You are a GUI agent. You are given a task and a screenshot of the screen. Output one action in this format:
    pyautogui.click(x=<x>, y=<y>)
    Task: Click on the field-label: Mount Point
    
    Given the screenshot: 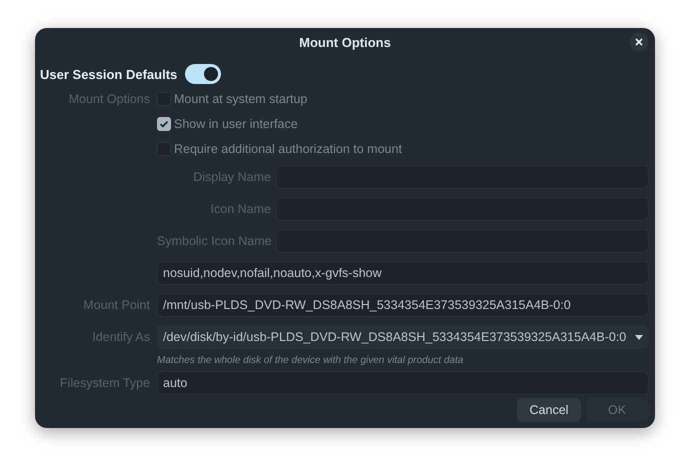 What is the action you would take?
    pyautogui.click(x=116, y=305)
    